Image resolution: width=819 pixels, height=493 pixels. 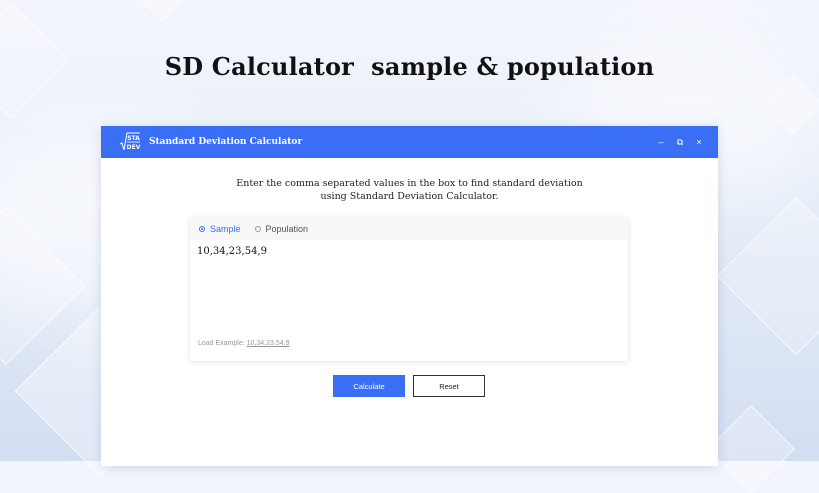 What do you see at coordinates (680, 142) in the screenshot?
I see `restore-icon: ⧉` at bounding box center [680, 142].